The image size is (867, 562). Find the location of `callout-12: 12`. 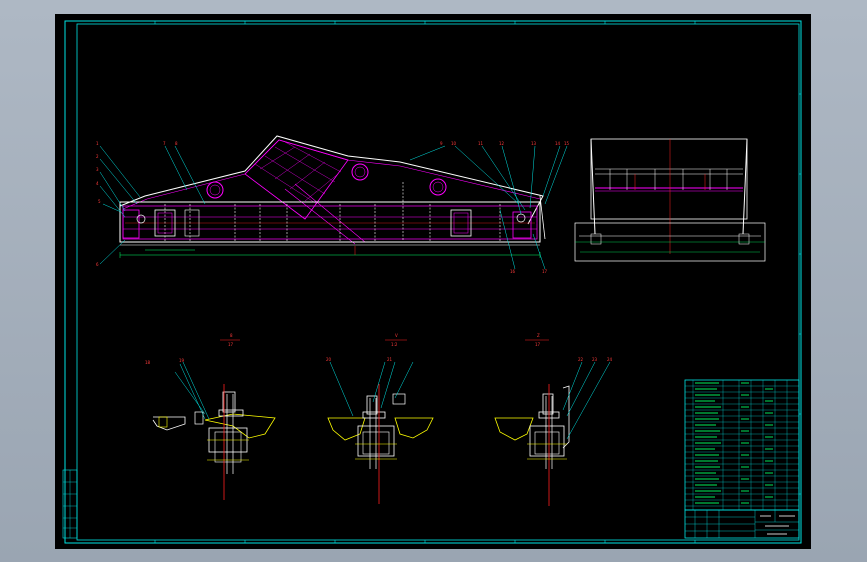

callout-12: 12 is located at coordinates (502, 143).